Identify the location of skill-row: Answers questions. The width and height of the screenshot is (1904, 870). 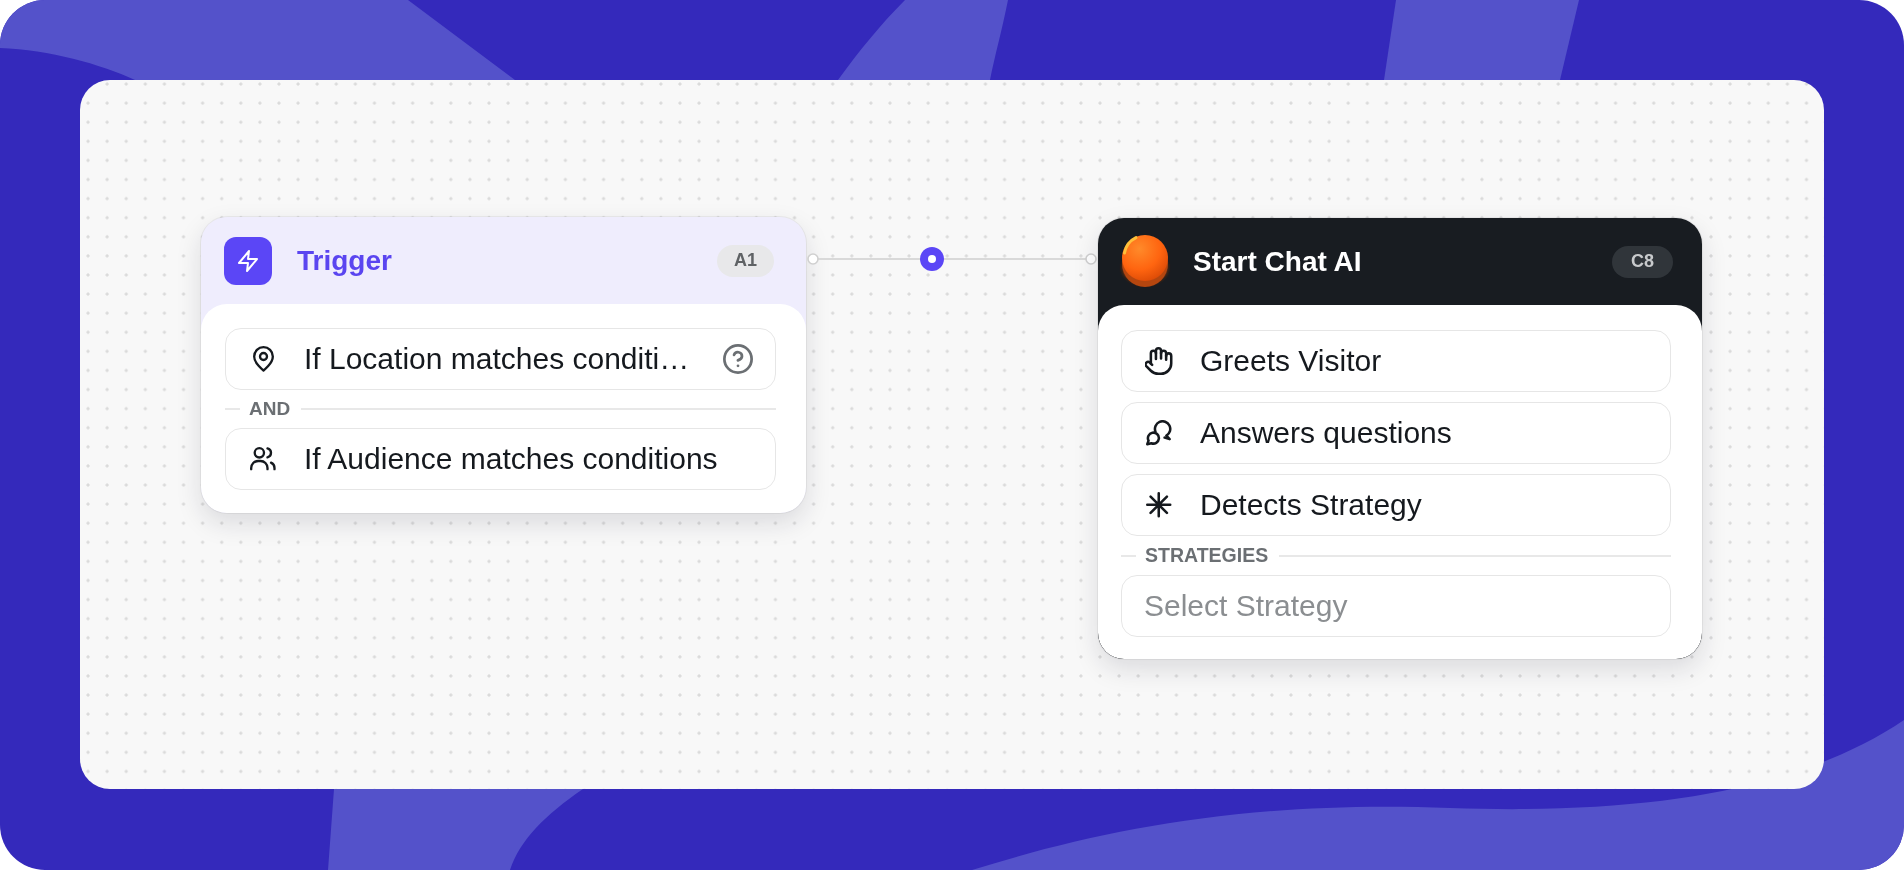
(1396, 433).